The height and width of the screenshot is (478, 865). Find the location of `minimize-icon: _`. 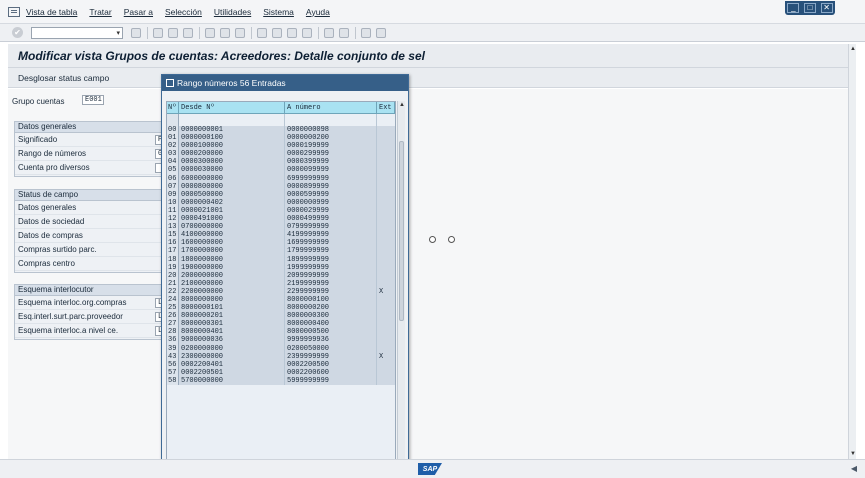

minimize-icon: _ is located at coordinates (793, 8).